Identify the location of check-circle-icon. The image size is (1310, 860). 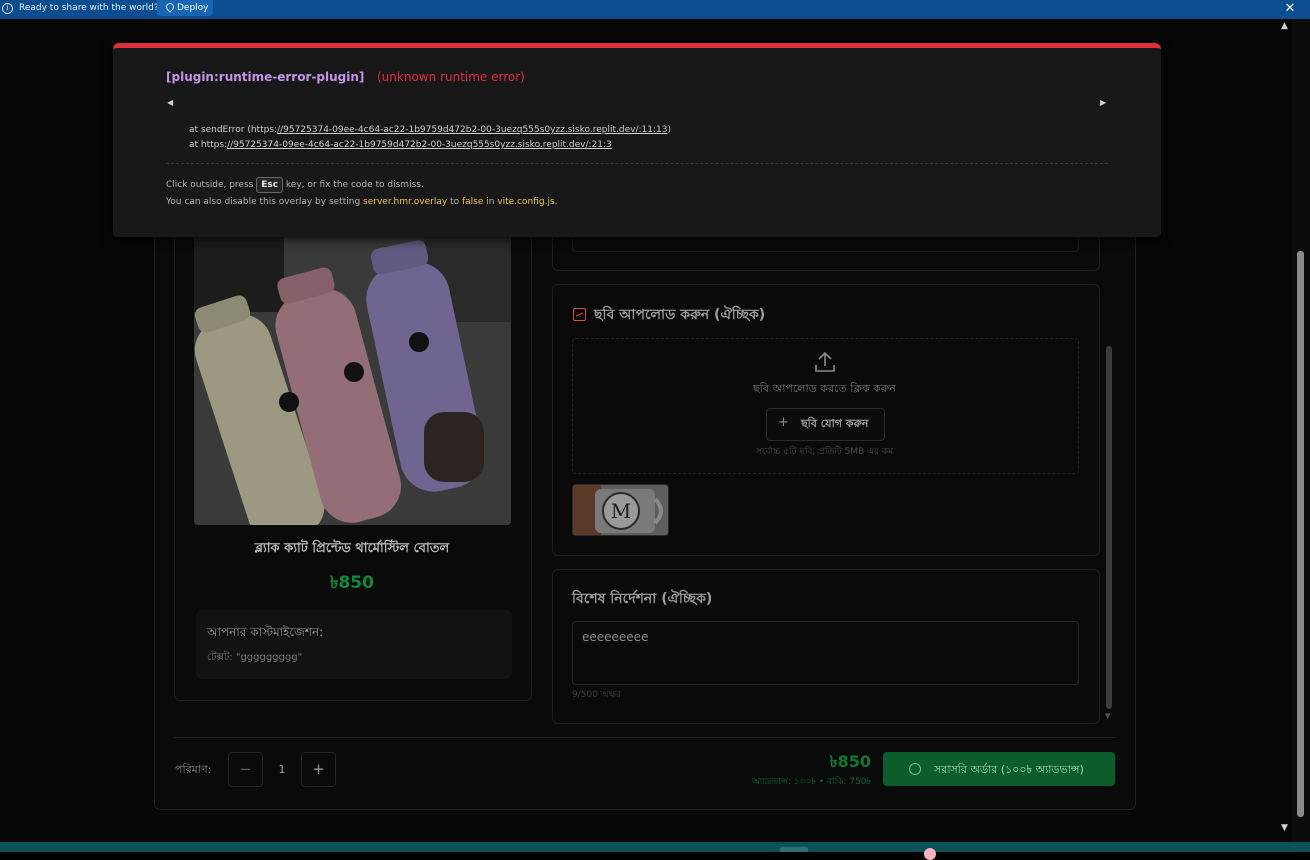
(915, 769).